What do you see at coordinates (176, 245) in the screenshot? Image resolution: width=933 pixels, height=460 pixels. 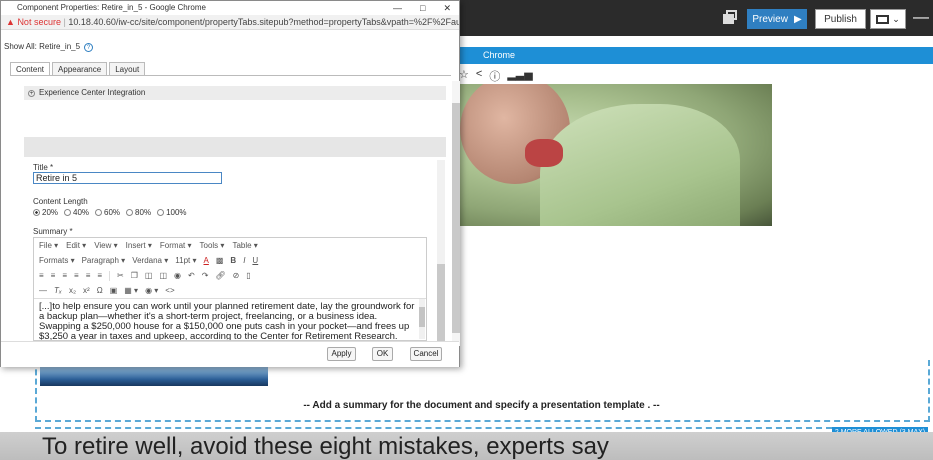 I see `menu-format: Format ▾` at bounding box center [176, 245].